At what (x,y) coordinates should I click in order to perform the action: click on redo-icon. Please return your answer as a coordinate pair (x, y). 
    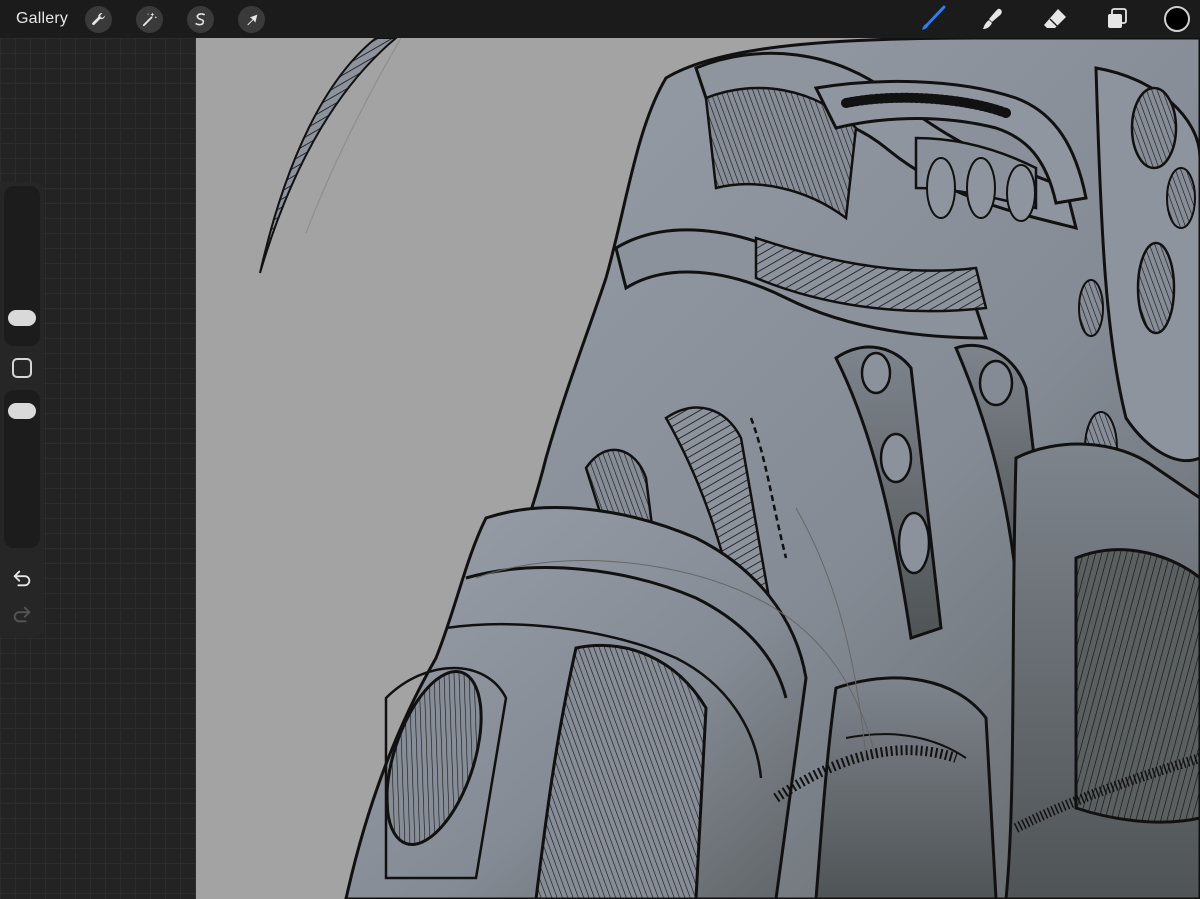
    Looking at the image, I should click on (22, 614).